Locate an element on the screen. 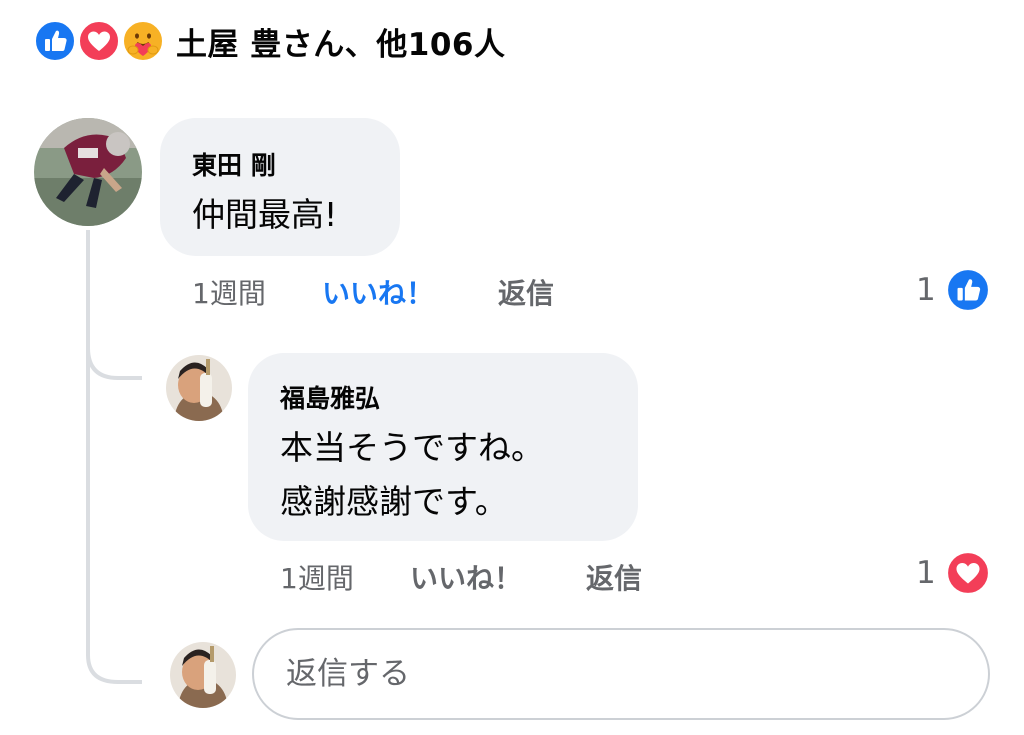 The image size is (1024, 735). thread-line is located at coordinates (114, 457).